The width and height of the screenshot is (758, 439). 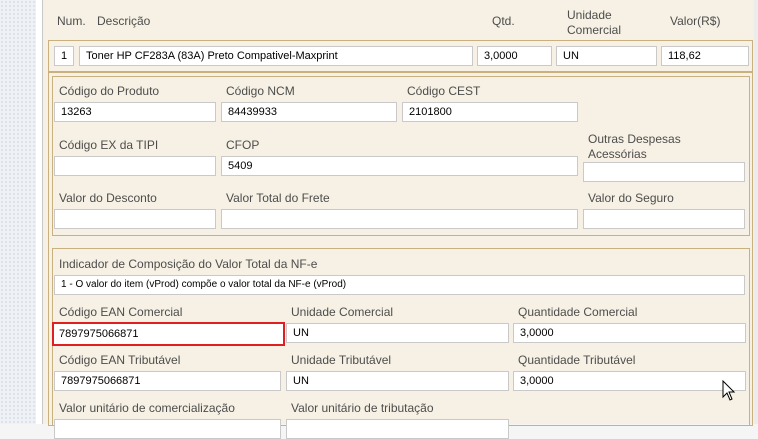 What do you see at coordinates (397, 429) in the screenshot?
I see `valor-unit-tributacao-field` at bounding box center [397, 429].